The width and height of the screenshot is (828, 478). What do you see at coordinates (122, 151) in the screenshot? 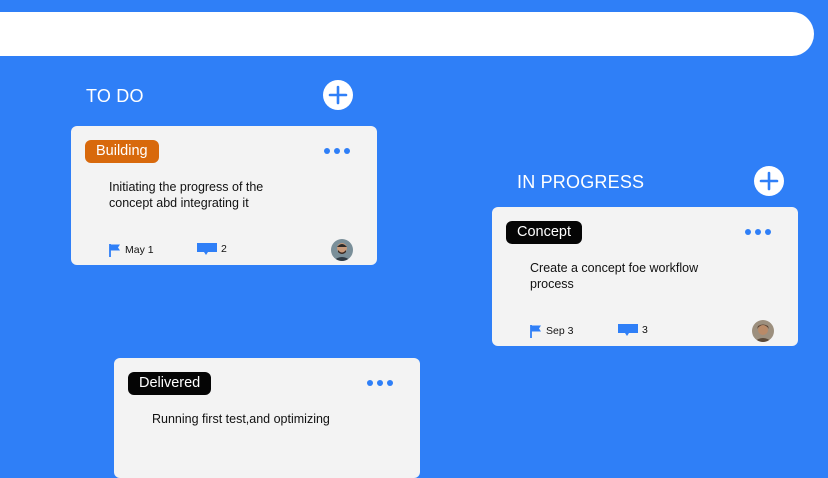
I see `tag-badge: Building` at bounding box center [122, 151].